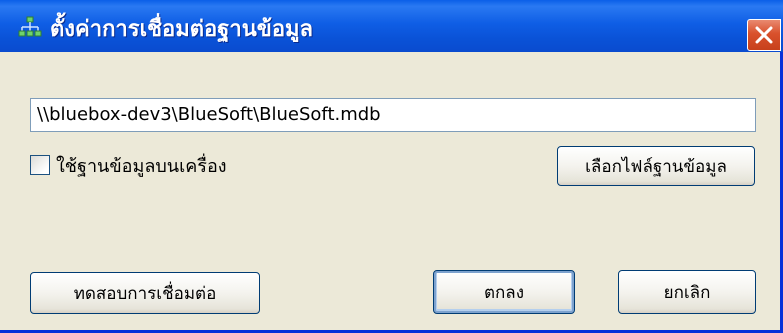 Image resolution: width=783 pixels, height=333 pixels. Describe the element at coordinates (145, 293) in the screenshot. I see `test-connection-button: ทดสอบการเชื่อมต่อ` at that location.